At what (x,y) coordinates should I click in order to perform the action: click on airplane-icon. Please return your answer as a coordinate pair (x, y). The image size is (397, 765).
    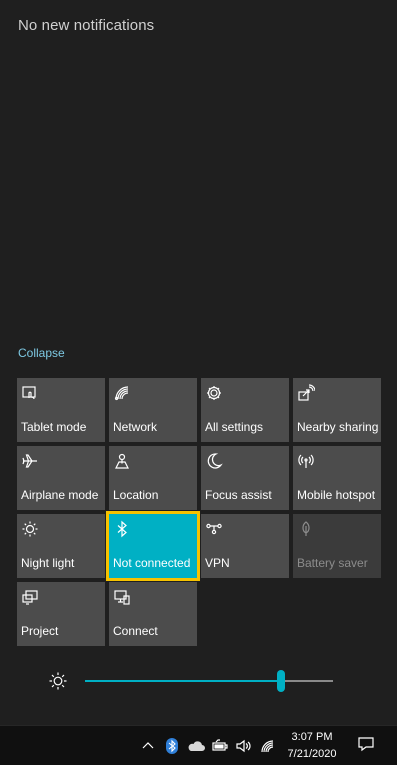
    Looking at the image, I should click on (30, 461).